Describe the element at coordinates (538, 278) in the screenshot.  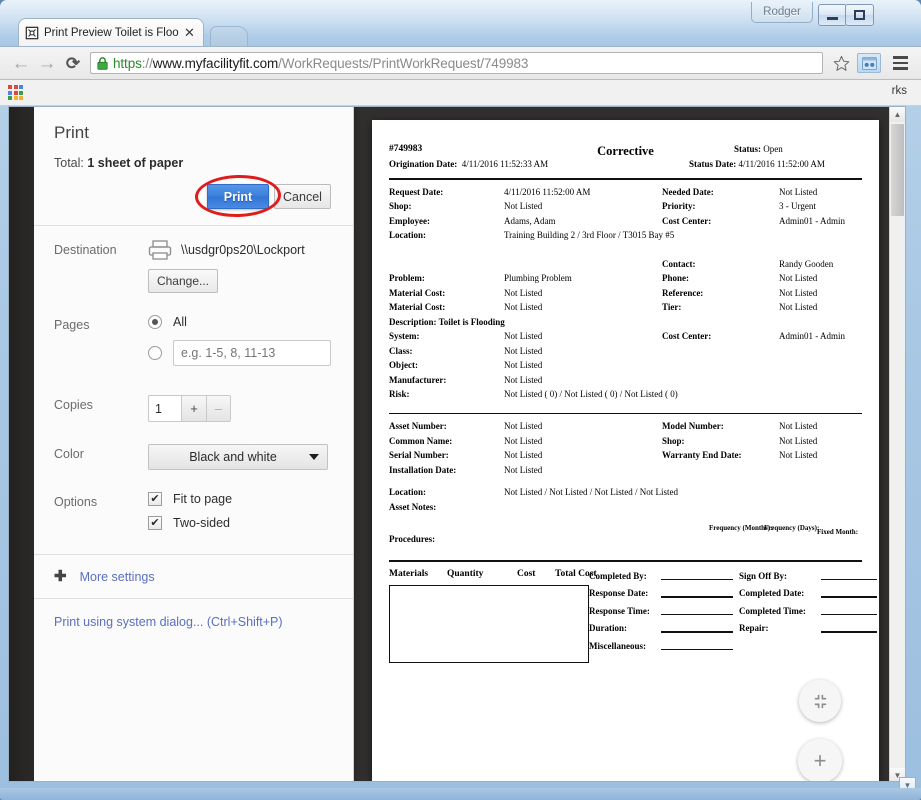
I see `field-value: Plumbing Problem` at that location.